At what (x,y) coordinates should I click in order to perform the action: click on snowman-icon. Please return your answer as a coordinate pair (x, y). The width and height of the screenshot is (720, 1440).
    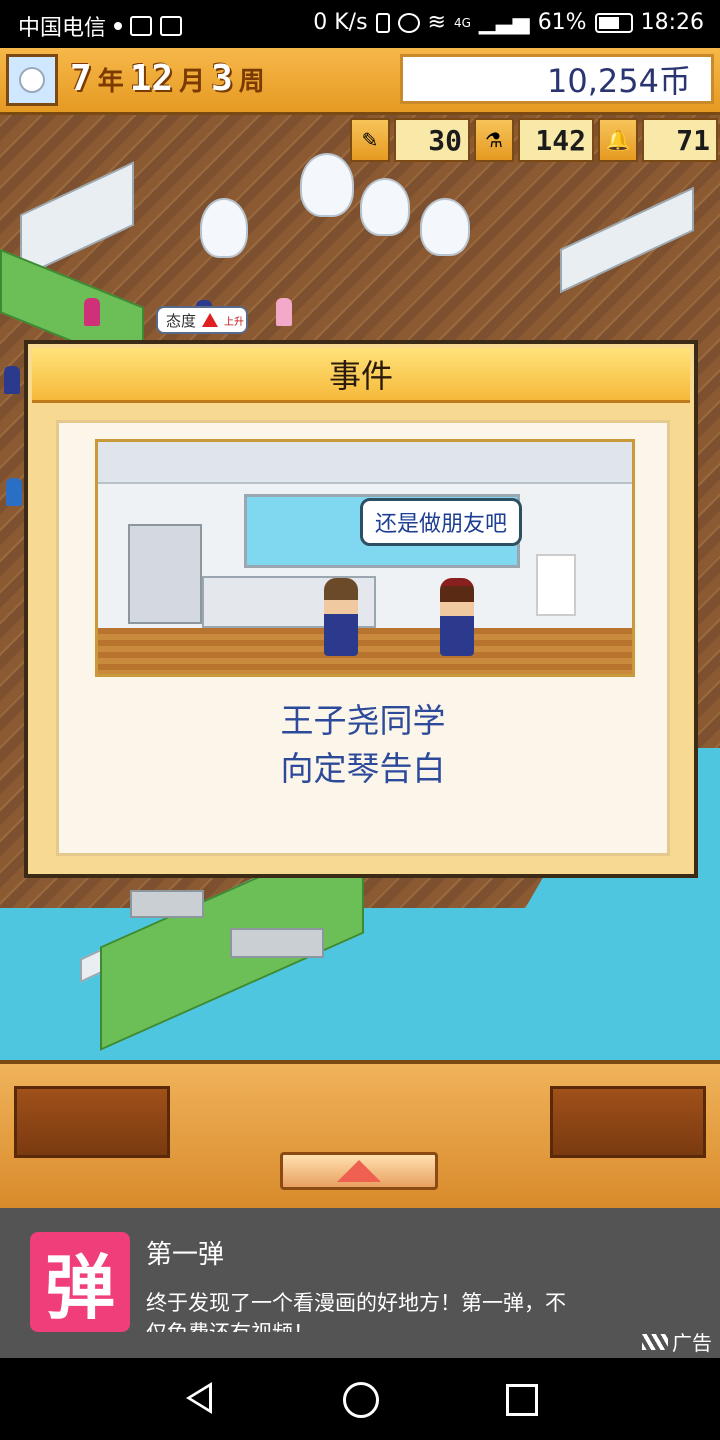
    Looking at the image, I should click on (32, 80).